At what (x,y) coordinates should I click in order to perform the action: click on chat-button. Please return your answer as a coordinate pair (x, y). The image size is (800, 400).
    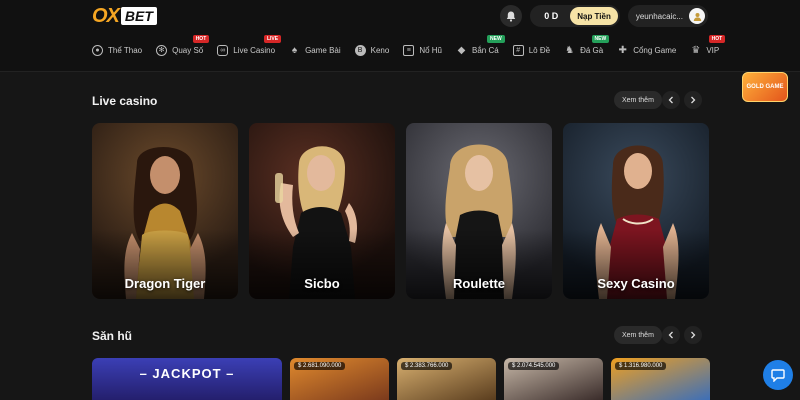
    Looking at the image, I should click on (778, 375).